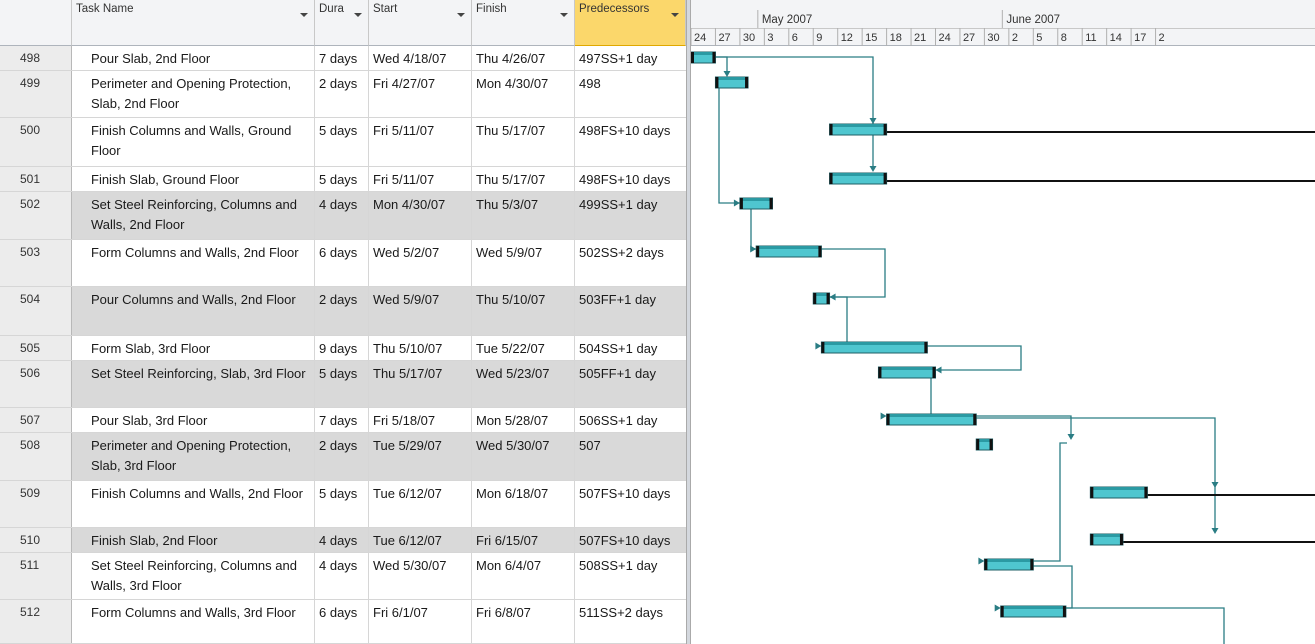 The height and width of the screenshot is (644, 1315). Describe the element at coordinates (193, 142) in the screenshot. I see `task-name-cell: Finish Columns and Walls, Ground Floor` at that location.